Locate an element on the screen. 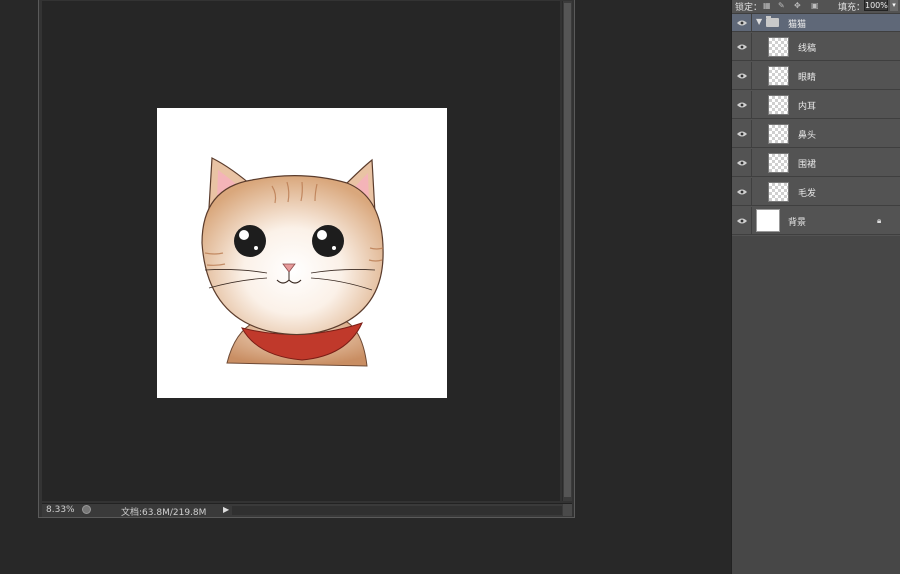 The width and height of the screenshot is (900, 574). layer-name: 内耳 is located at coordinates (807, 107).